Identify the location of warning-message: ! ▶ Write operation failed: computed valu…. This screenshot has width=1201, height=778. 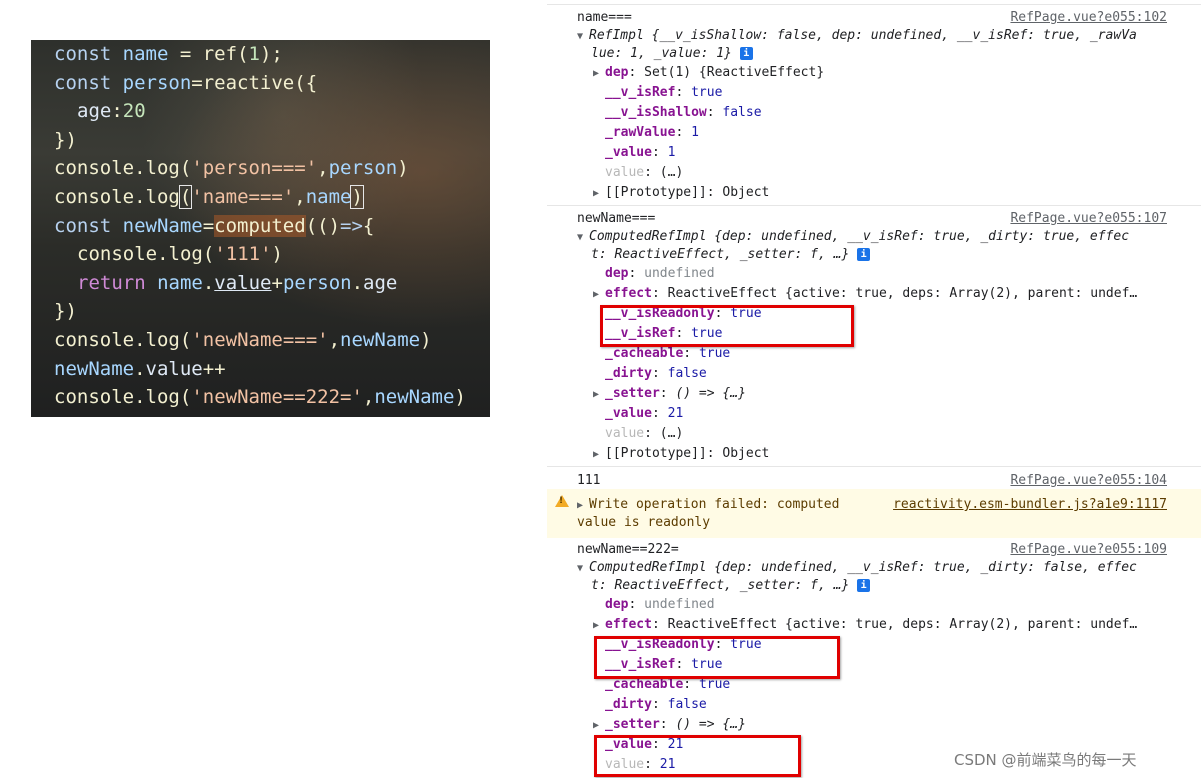
(874, 513).